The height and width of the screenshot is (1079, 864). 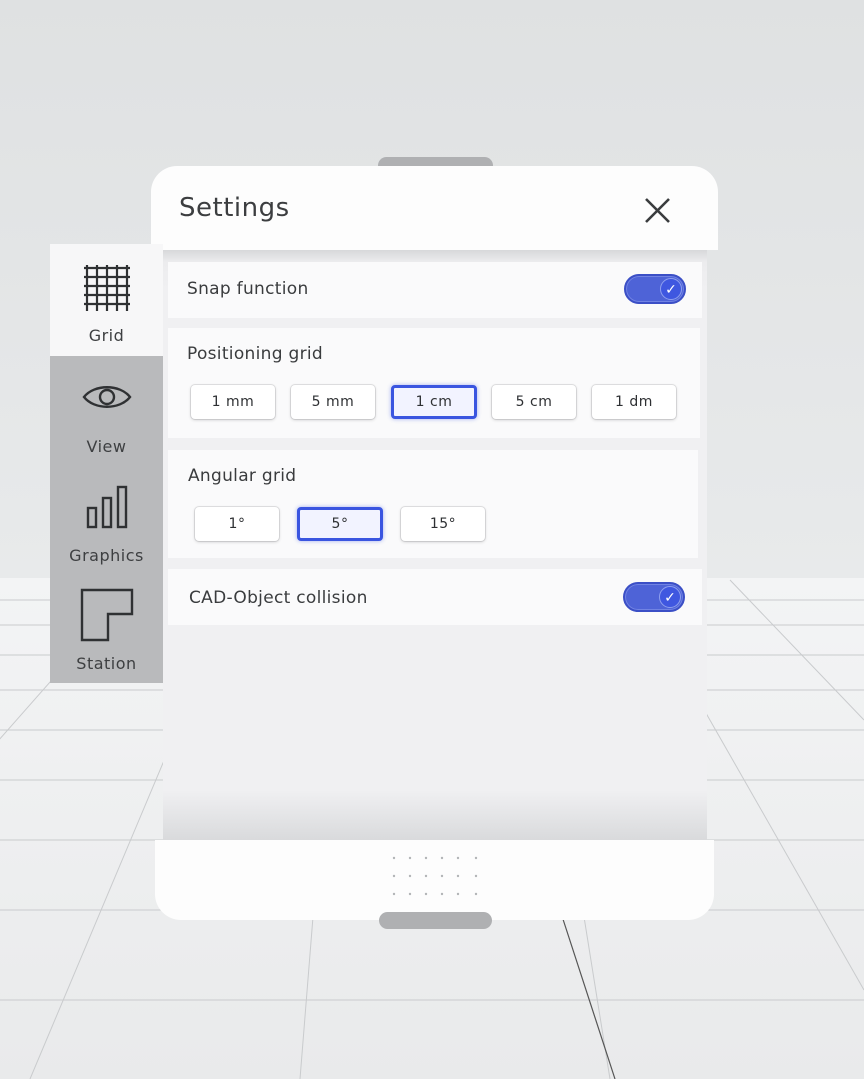 What do you see at coordinates (654, 597) in the screenshot?
I see `cad-collision-toggle: ✓` at bounding box center [654, 597].